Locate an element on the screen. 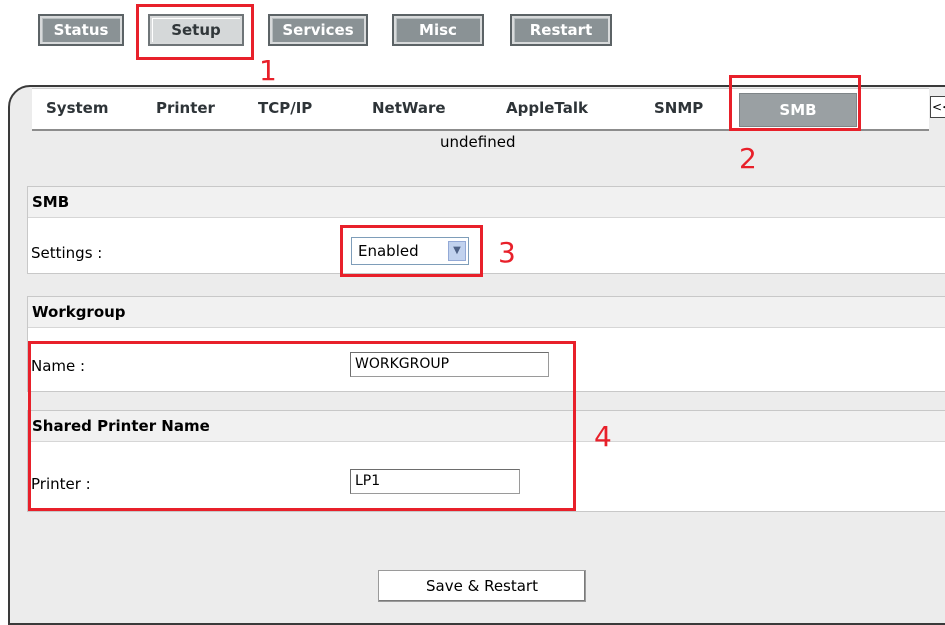  chevron-down-icon: ▼ is located at coordinates (457, 251).